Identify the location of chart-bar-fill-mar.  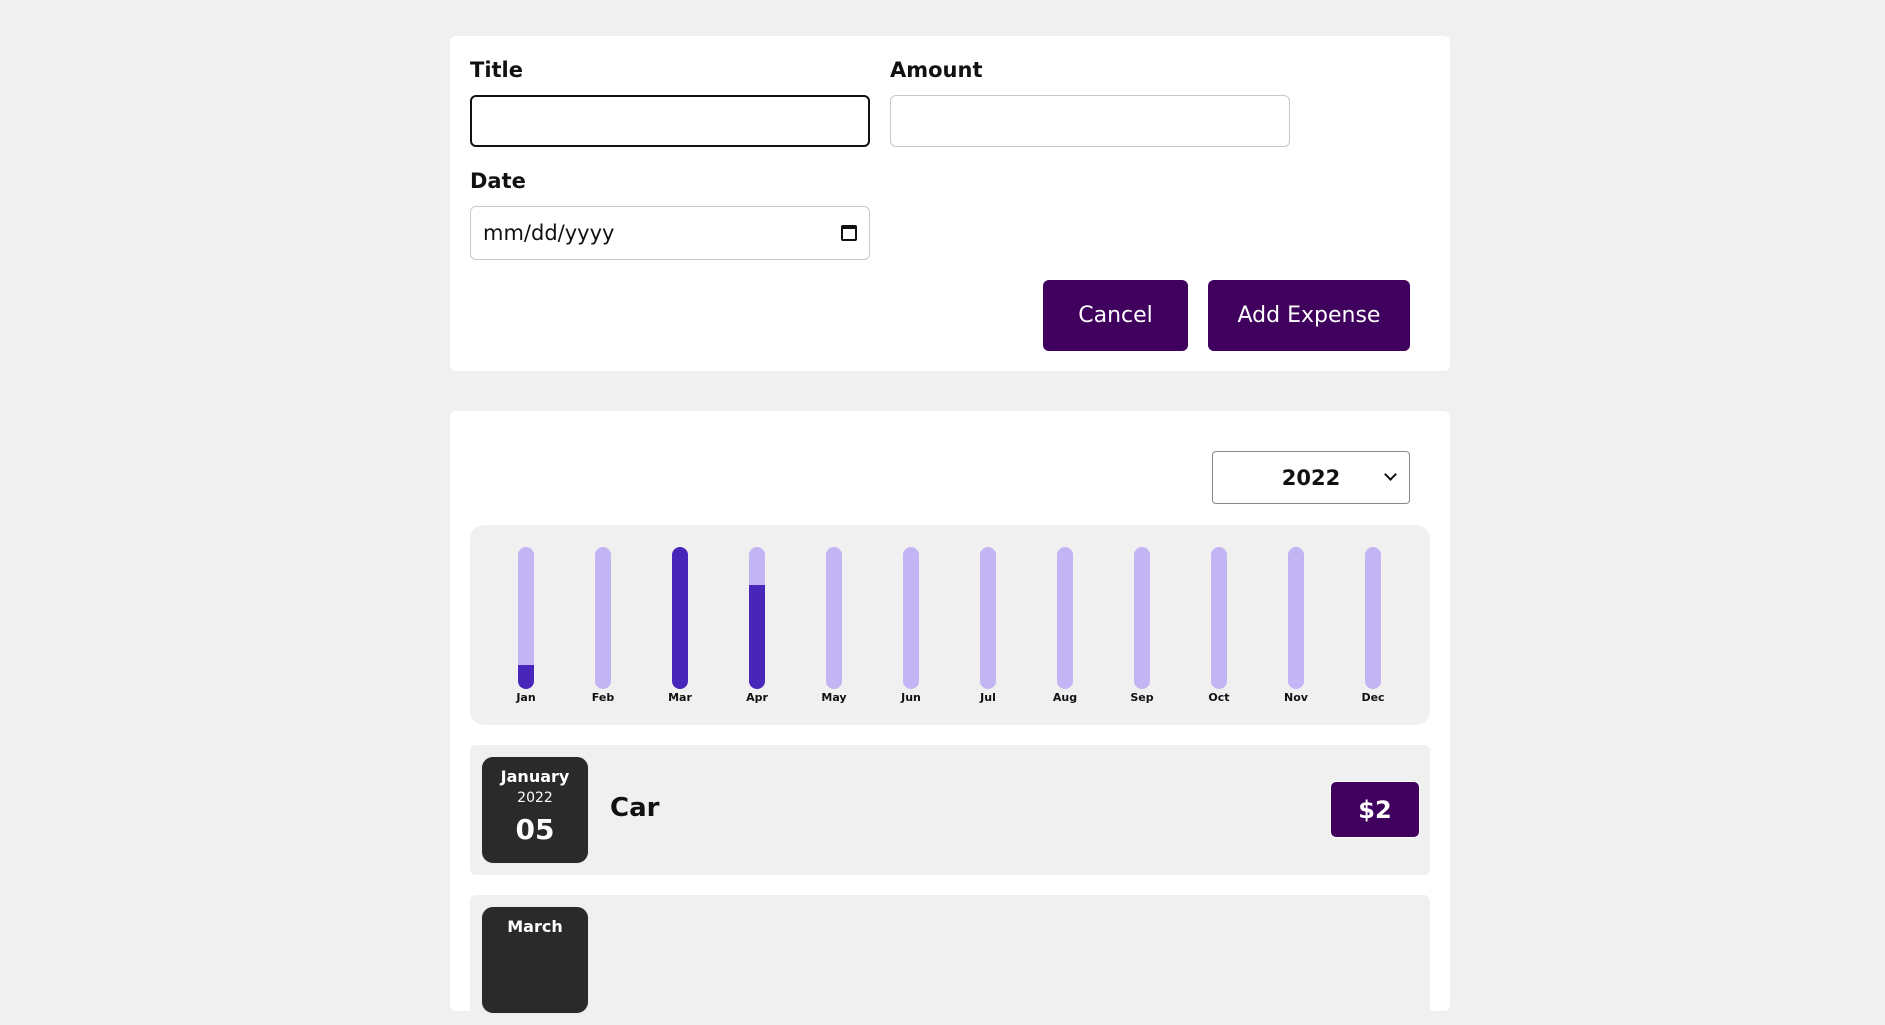
(680, 618).